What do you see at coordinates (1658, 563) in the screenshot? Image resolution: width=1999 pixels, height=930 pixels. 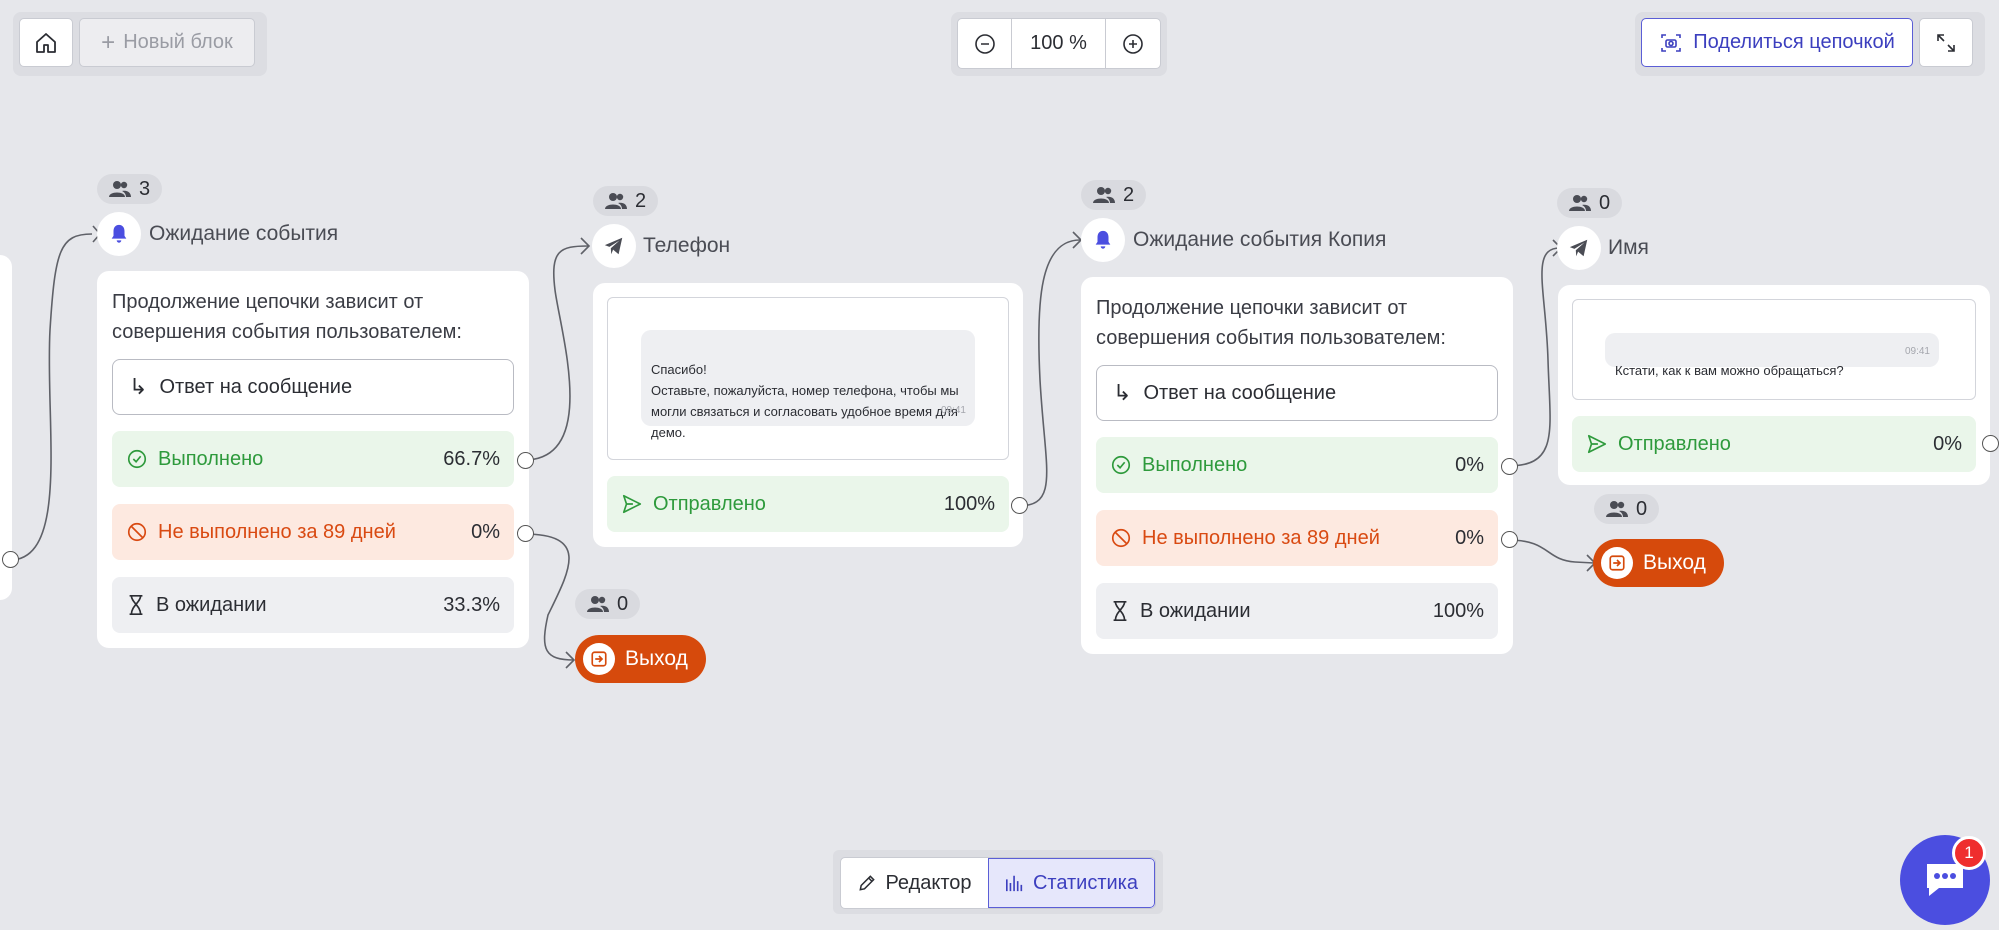 I see `exit2-block: Выход` at bounding box center [1658, 563].